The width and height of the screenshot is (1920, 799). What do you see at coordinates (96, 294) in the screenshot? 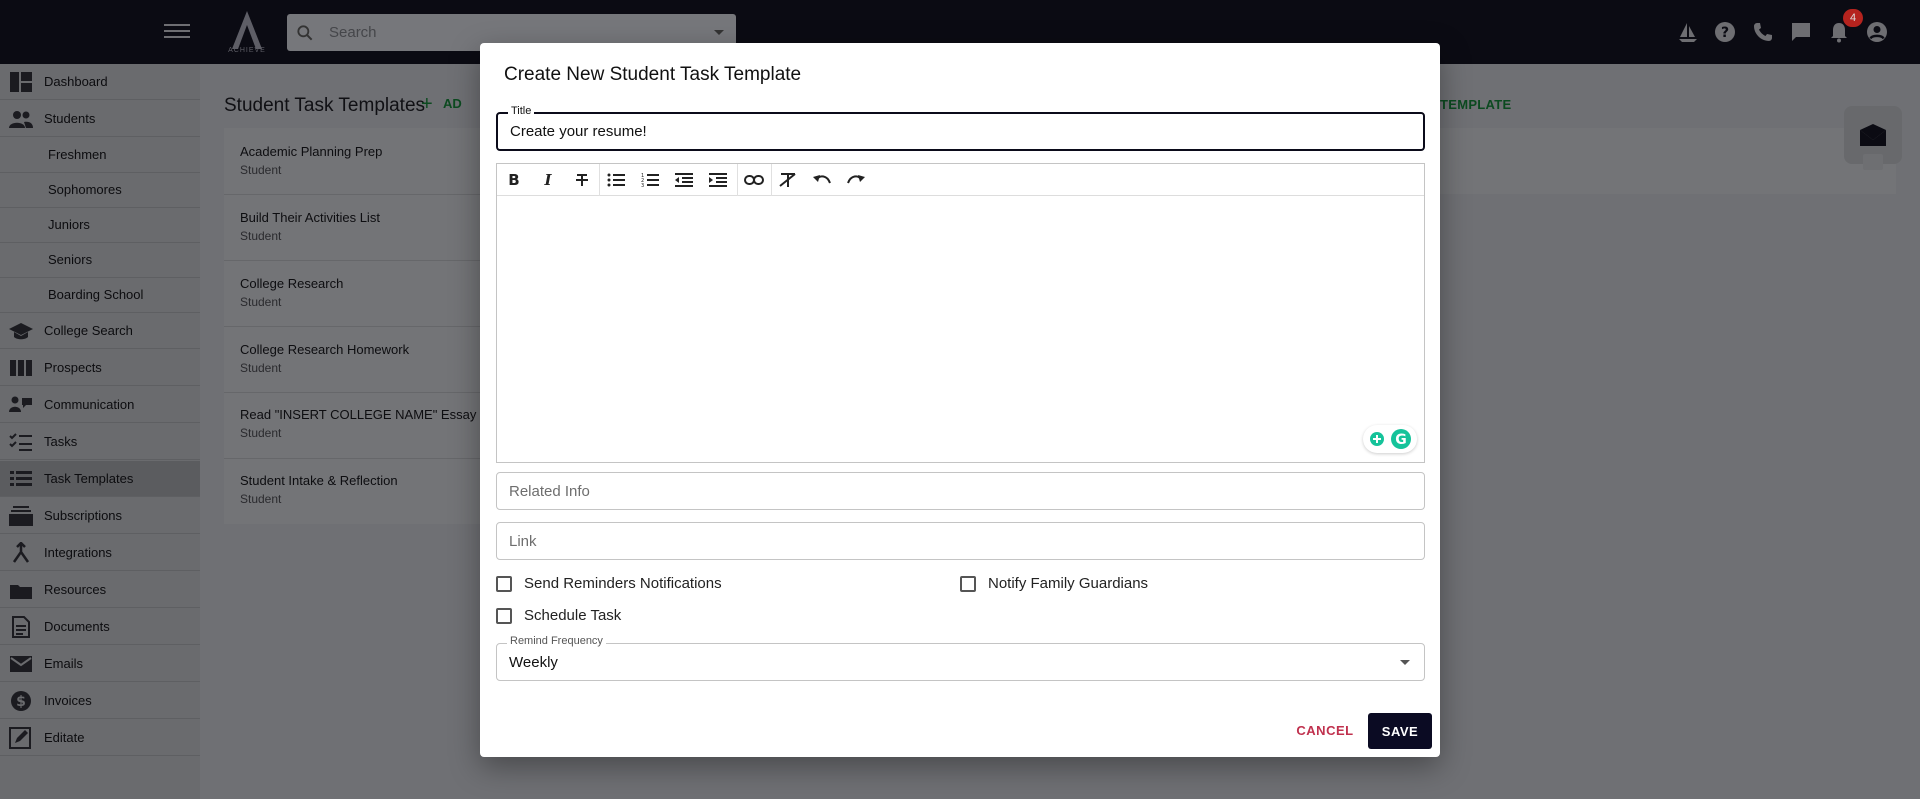
I see `sidebar-item-label: Boarding School` at bounding box center [96, 294].